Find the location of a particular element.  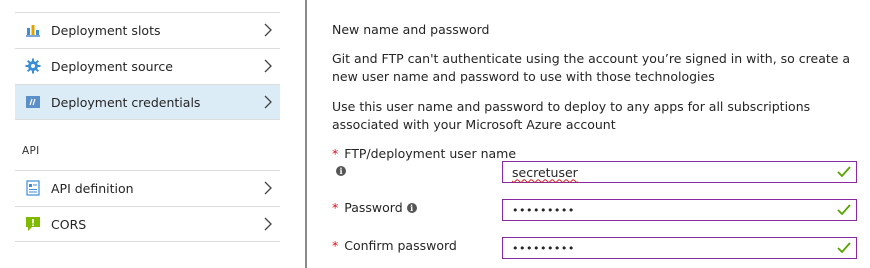

confirm-password-label: * Confirm password is located at coordinates (394, 245).